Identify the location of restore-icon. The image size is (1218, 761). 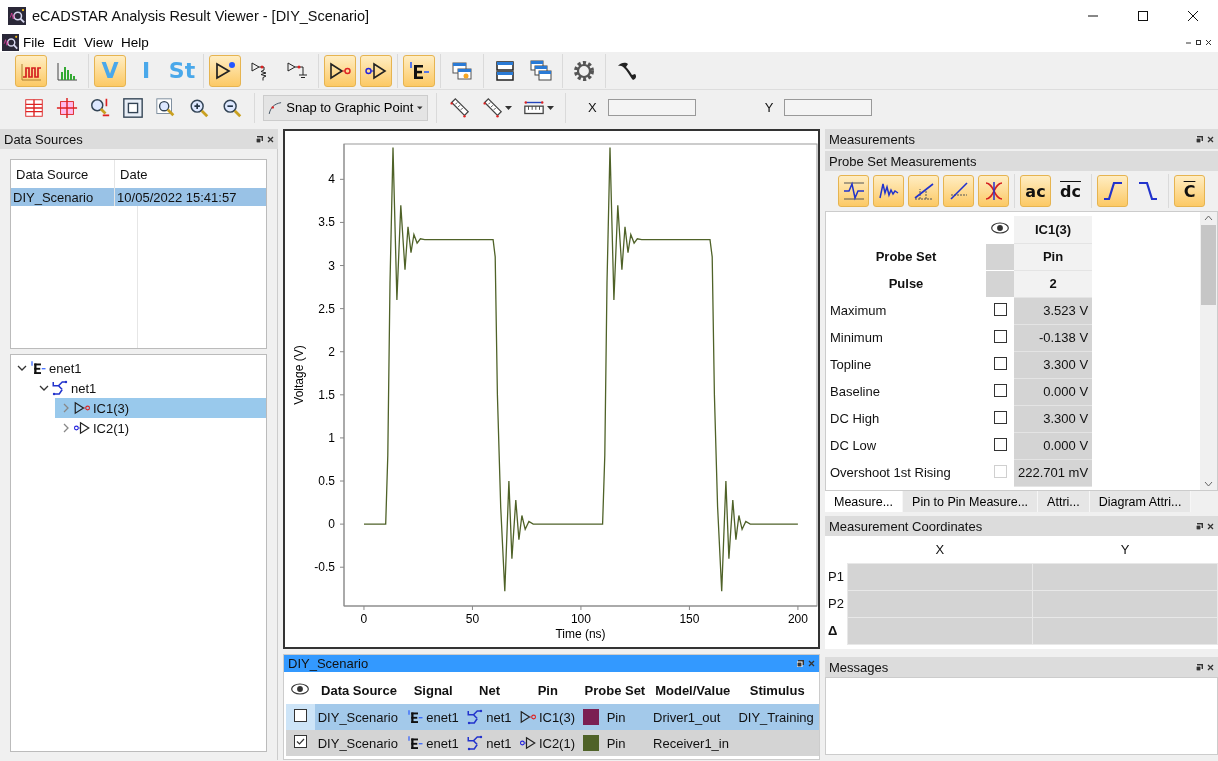
(1198, 42).